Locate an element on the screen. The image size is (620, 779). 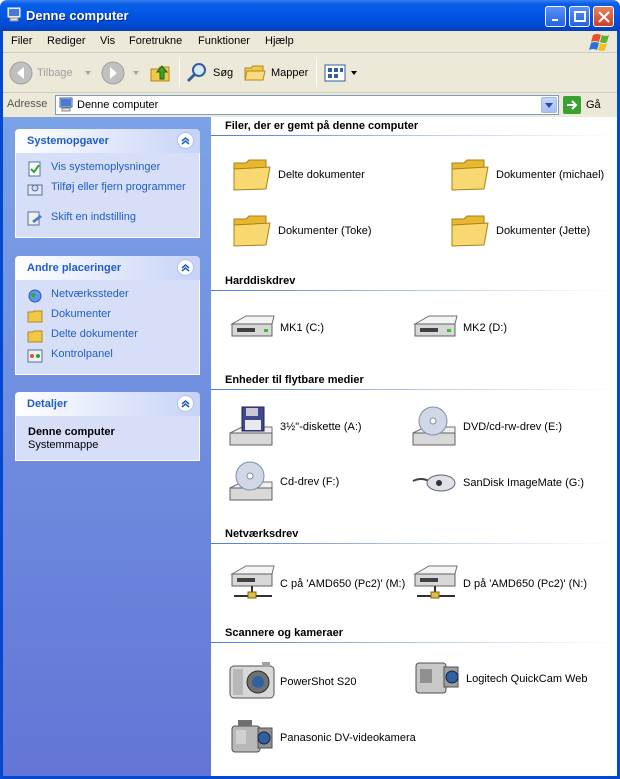
back-arrow-icon is located at coordinates (21, 73).